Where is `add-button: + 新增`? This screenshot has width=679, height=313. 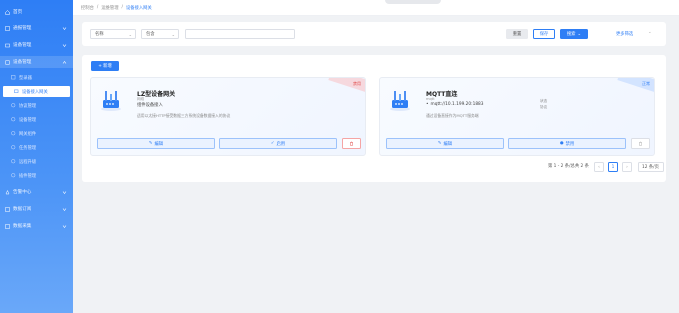
add-button: + 新增 is located at coordinates (105, 66).